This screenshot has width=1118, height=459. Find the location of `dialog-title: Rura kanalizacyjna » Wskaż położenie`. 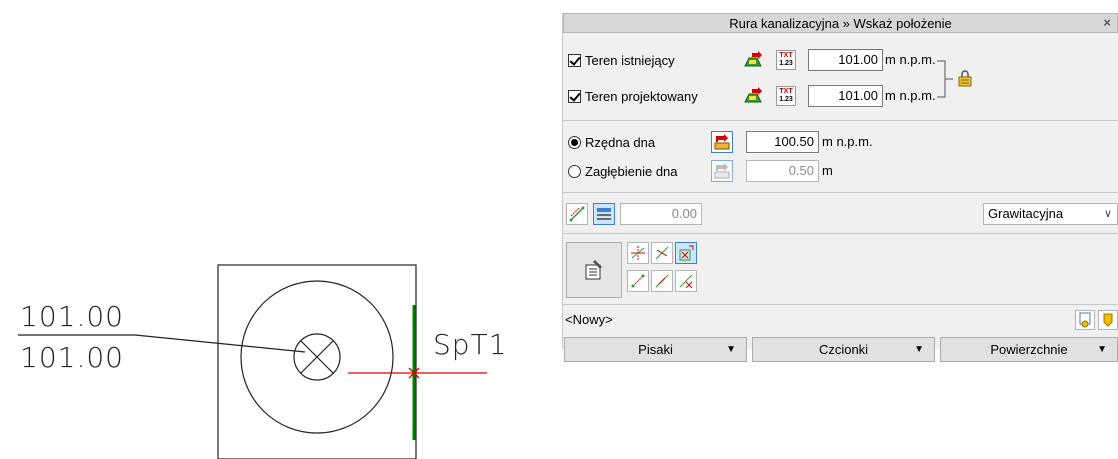

dialog-title: Rura kanalizacyjna » Wskaż położenie is located at coordinates (840, 23).